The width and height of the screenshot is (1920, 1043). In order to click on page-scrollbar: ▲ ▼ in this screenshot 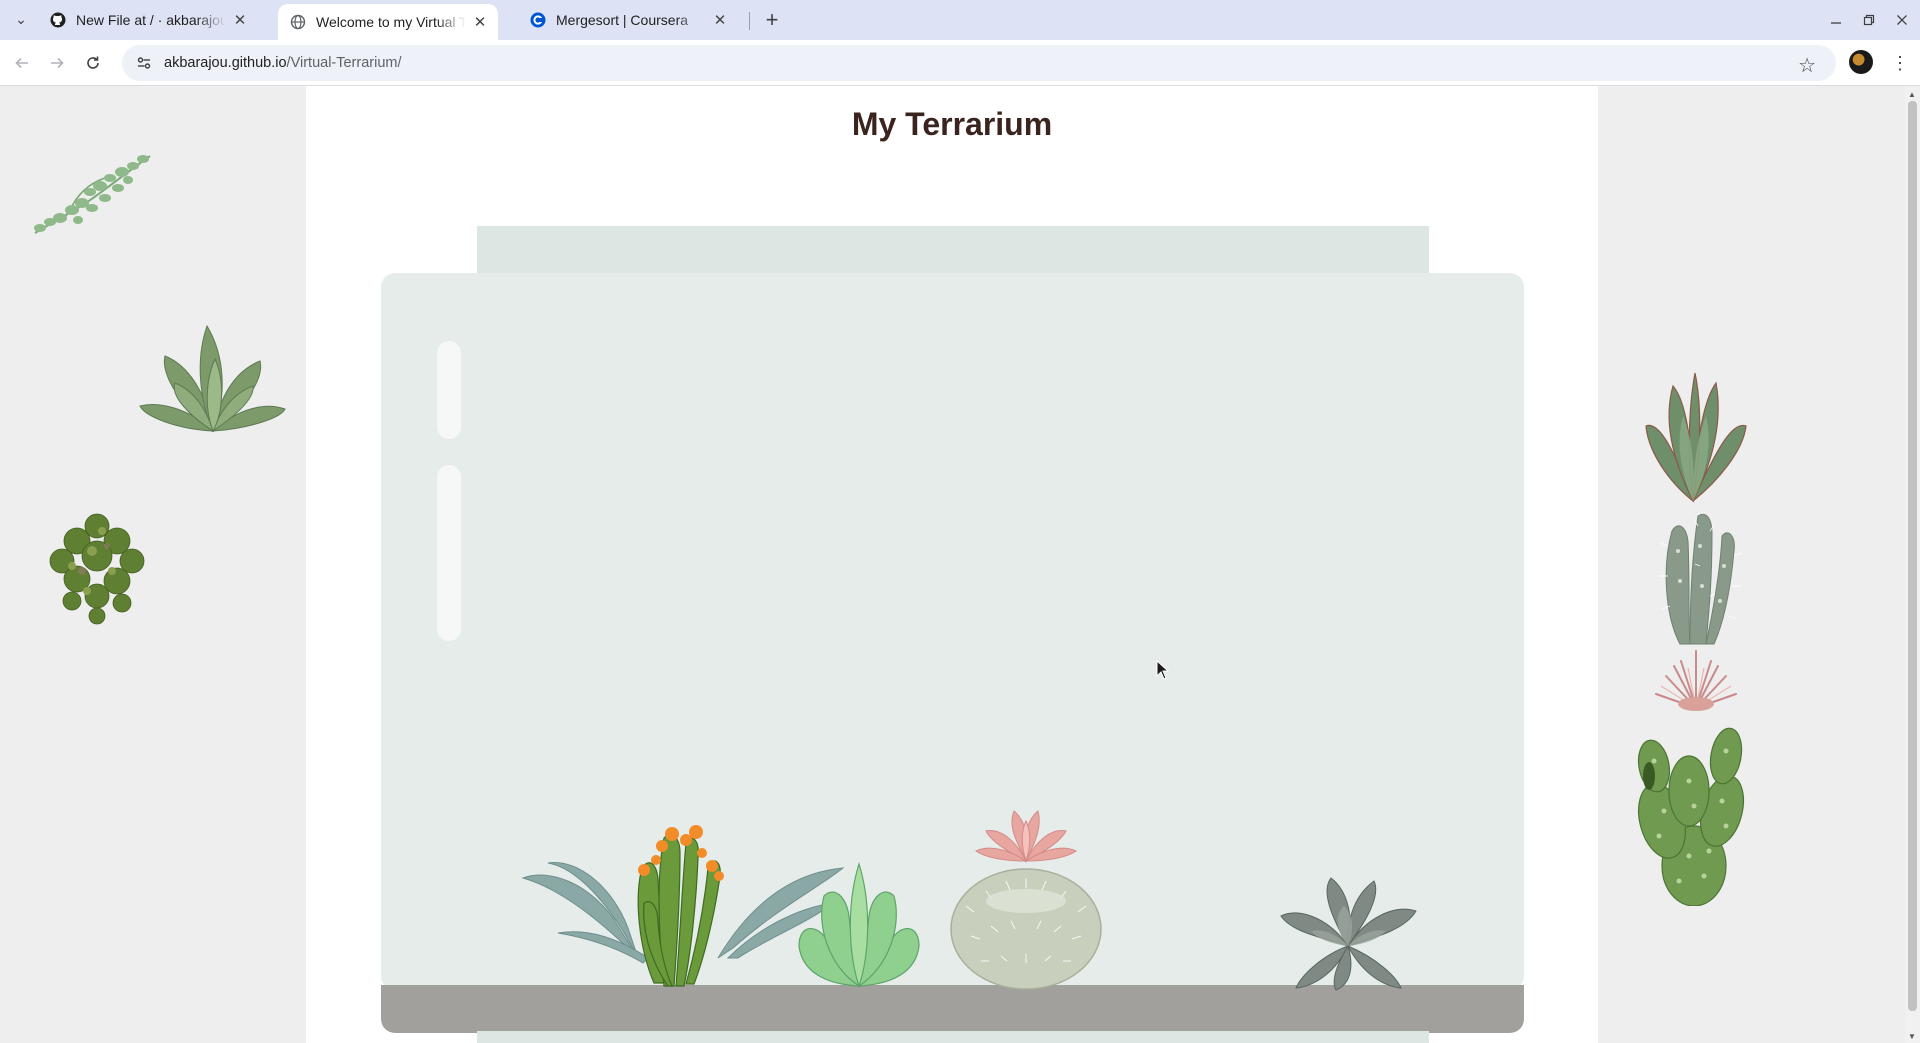, I will do `click(1912, 564)`.